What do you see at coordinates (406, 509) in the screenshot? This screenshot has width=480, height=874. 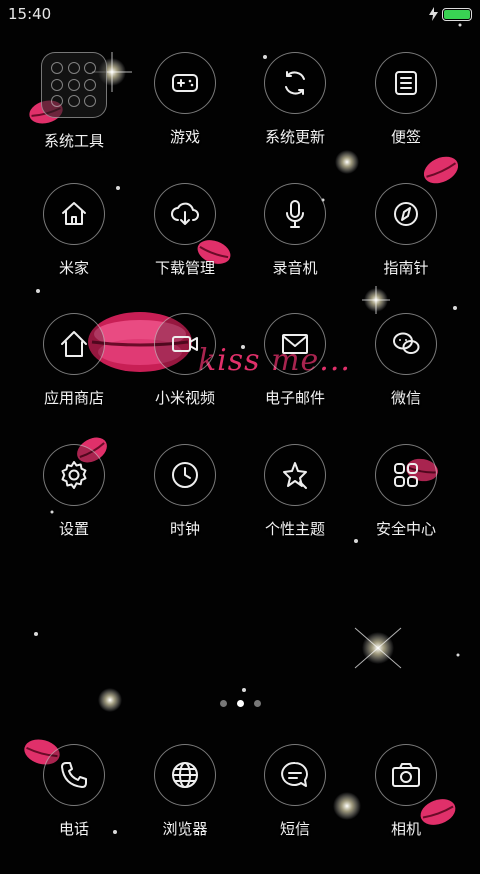 I see `app-security: 安全中心` at bounding box center [406, 509].